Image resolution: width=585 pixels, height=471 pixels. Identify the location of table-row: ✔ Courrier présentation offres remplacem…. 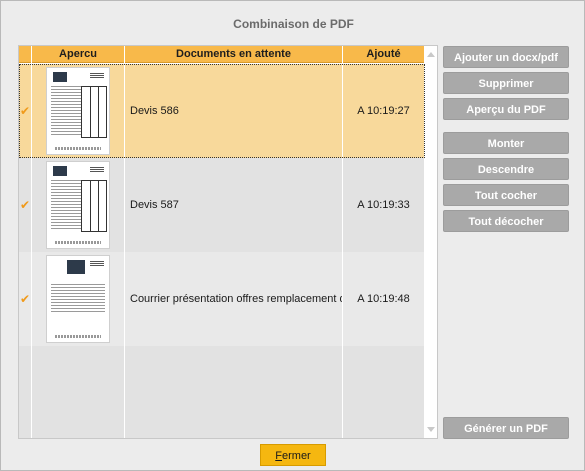
(222, 299).